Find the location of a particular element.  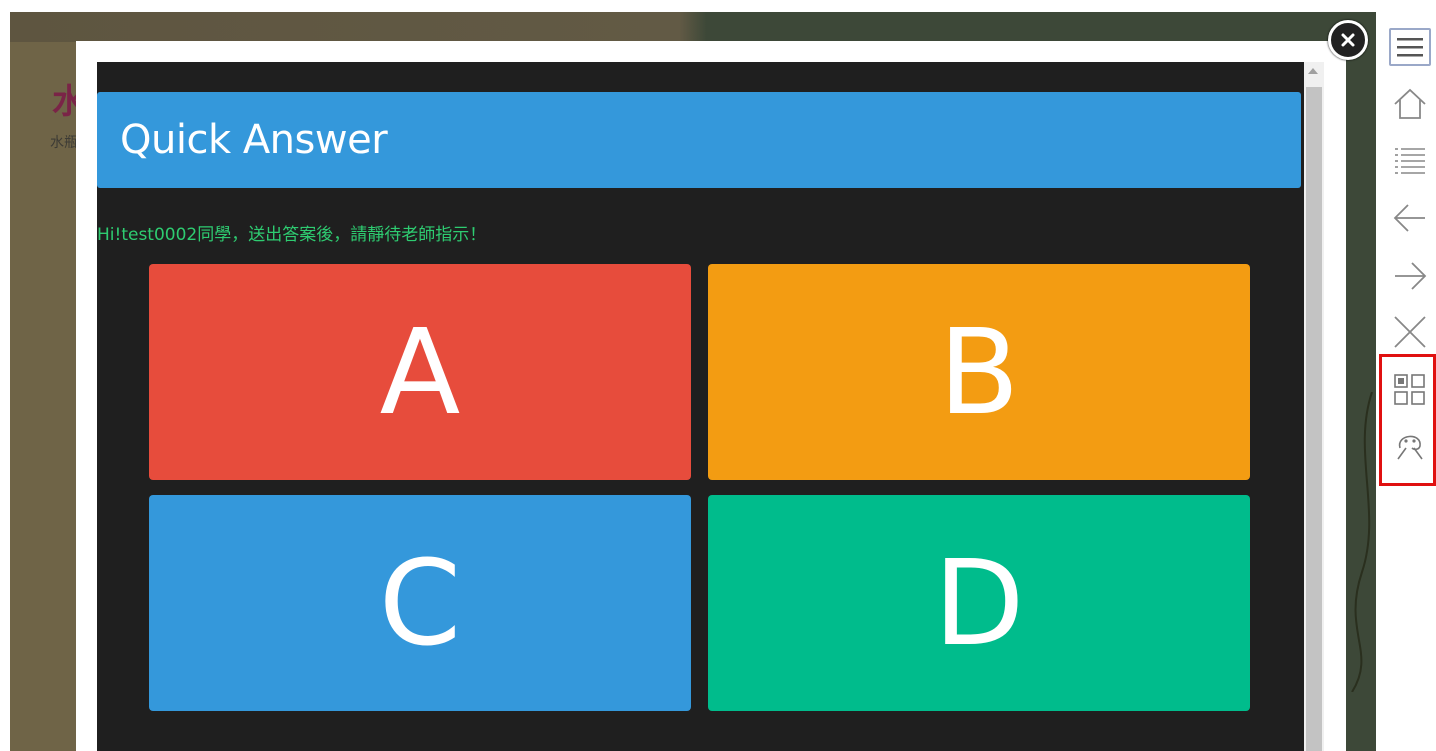

forward-button is located at coordinates (1410, 276).